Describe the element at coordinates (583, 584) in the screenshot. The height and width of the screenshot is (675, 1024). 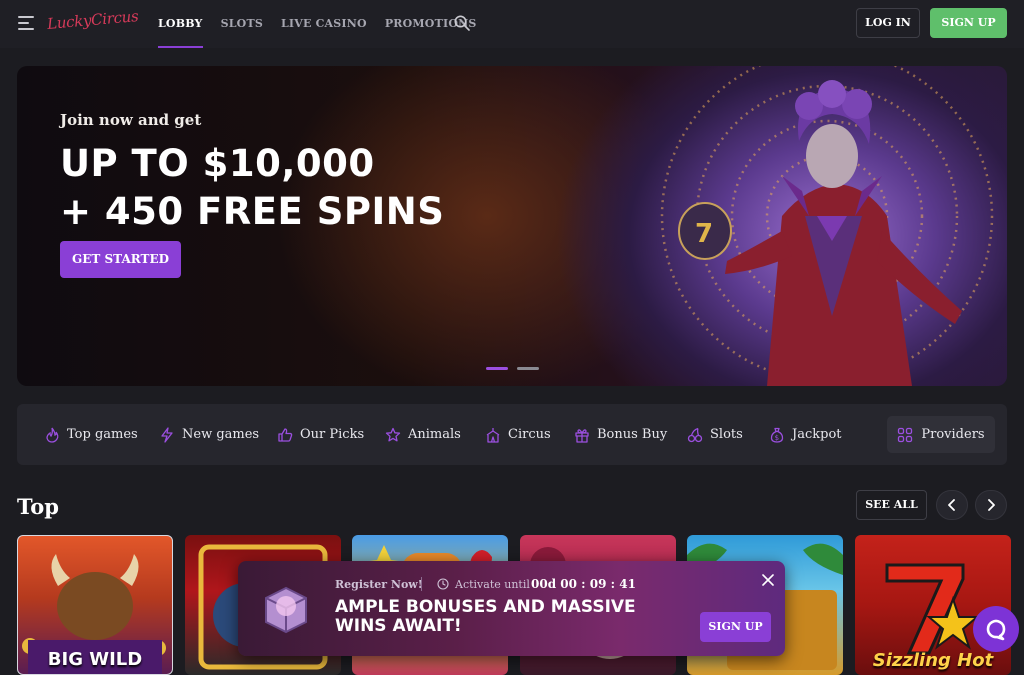
I see `promo-countdown: 00d 00 : 09 : 41` at that location.